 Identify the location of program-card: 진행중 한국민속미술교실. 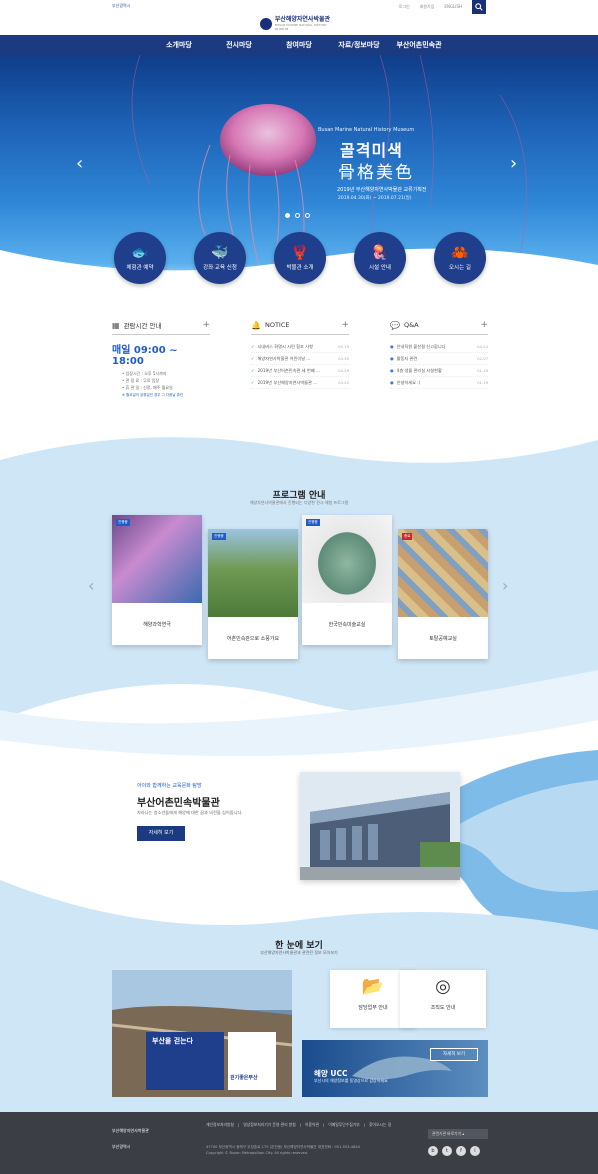
(347, 580).